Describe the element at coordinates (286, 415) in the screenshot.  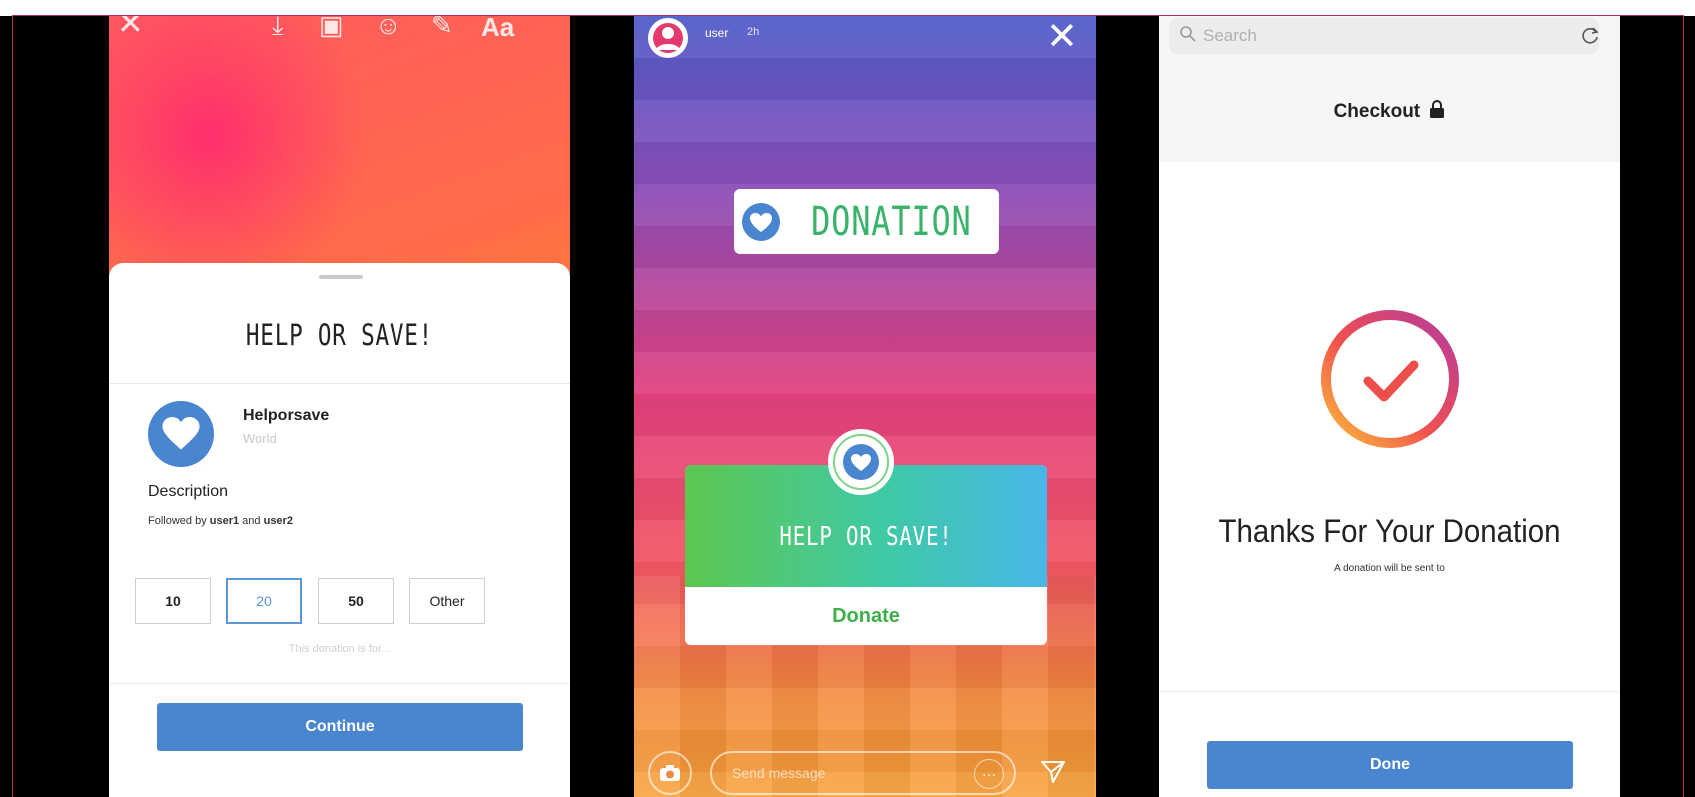
I see `org-name: Helporsave` at that location.